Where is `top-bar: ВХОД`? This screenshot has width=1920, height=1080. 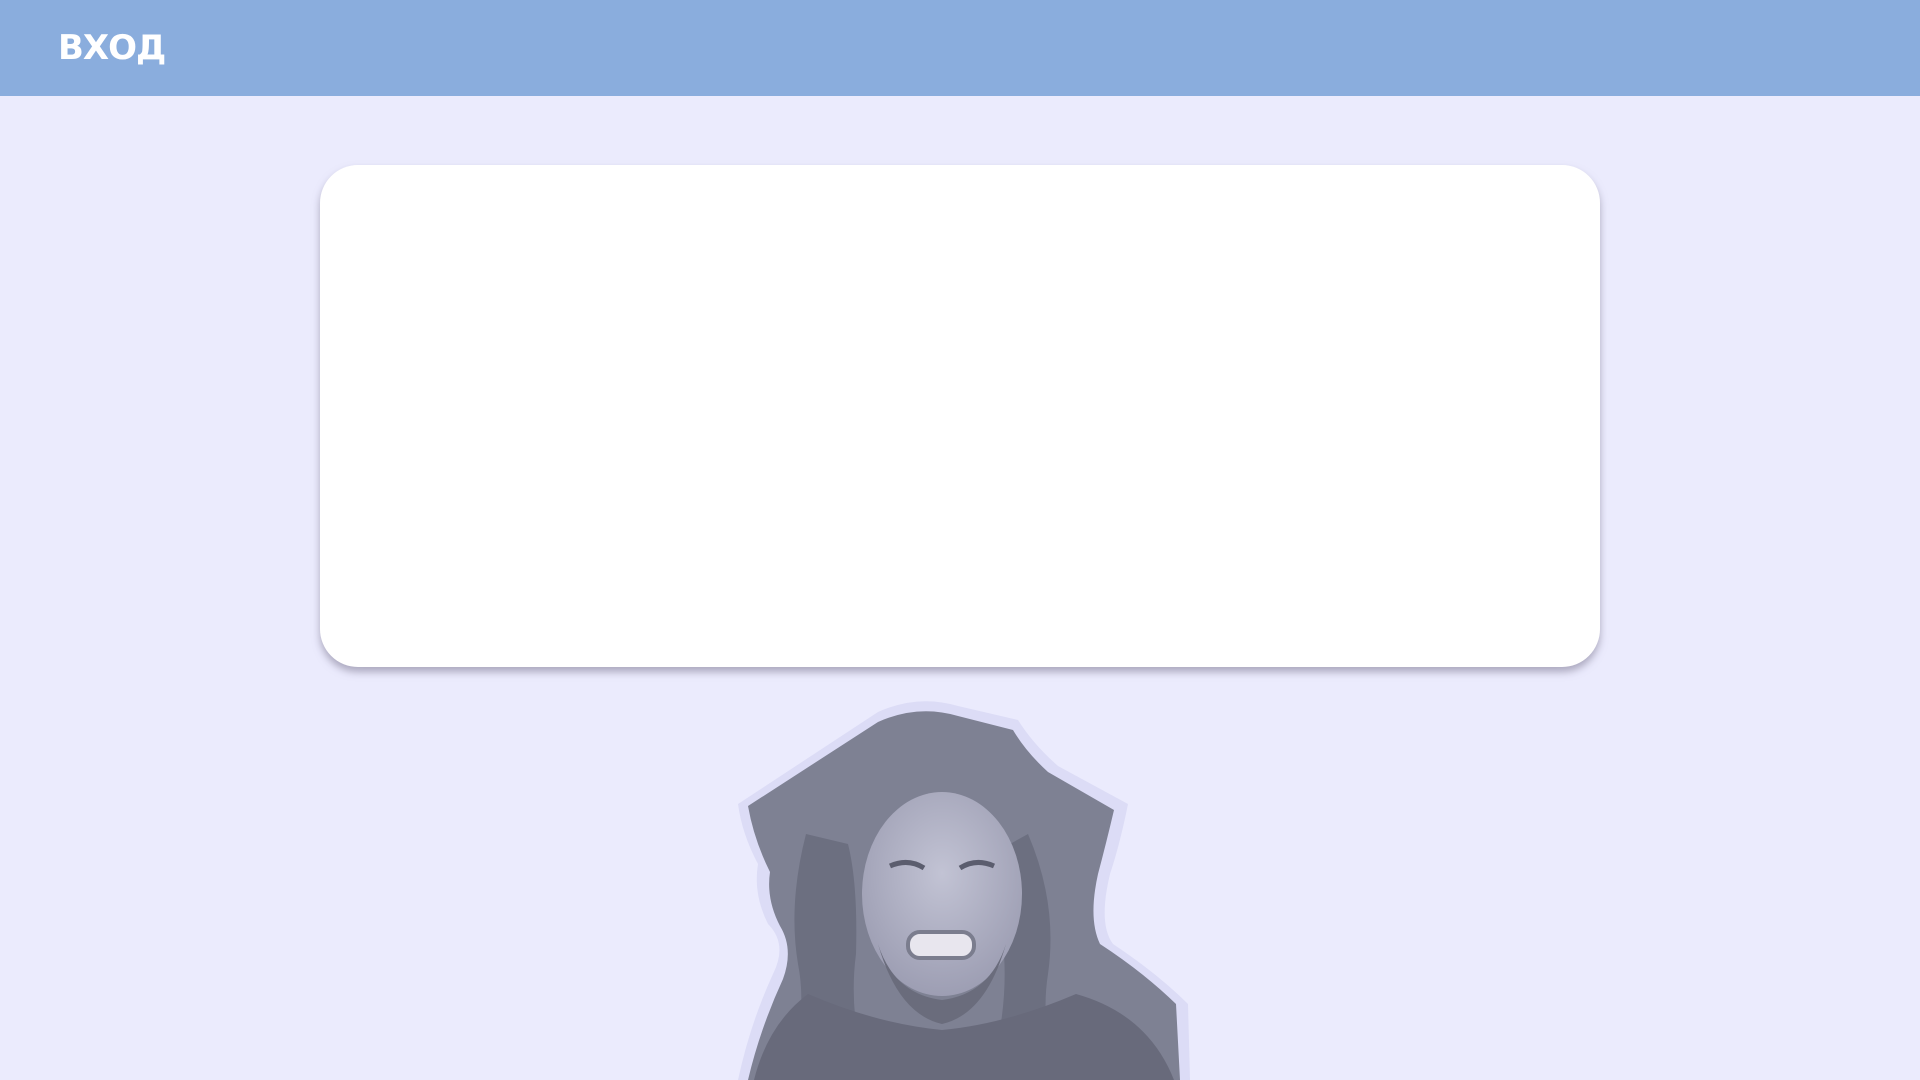
top-bar: ВХОД is located at coordinates (960, 48).